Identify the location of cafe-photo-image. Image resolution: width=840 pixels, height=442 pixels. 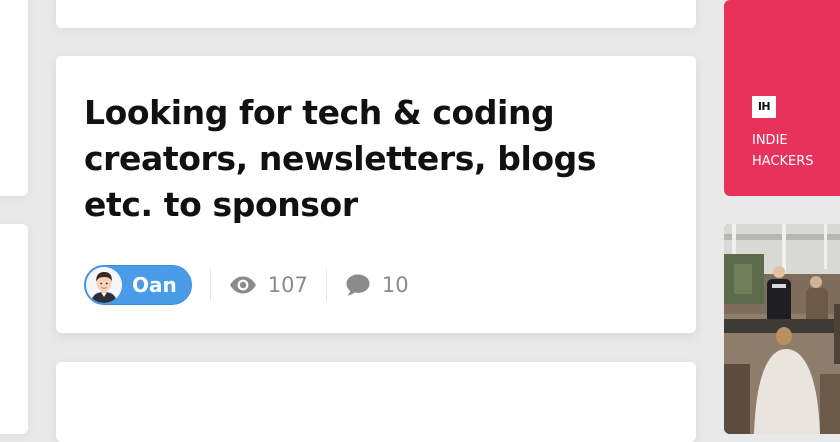
(782, 329).